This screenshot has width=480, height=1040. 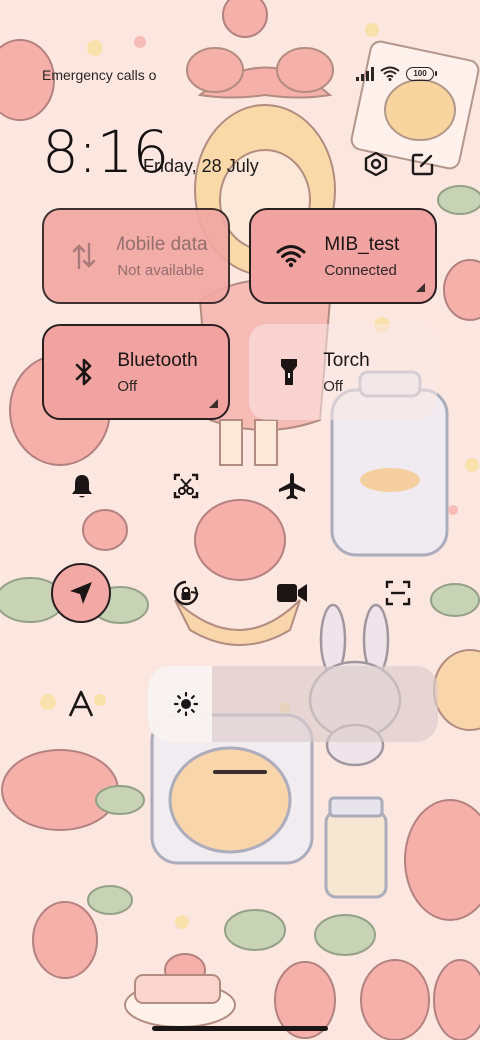 What do you see at coordinates (376, 164) in the screenshot?
I see `settings-icon` at bounding box center [376, 164].